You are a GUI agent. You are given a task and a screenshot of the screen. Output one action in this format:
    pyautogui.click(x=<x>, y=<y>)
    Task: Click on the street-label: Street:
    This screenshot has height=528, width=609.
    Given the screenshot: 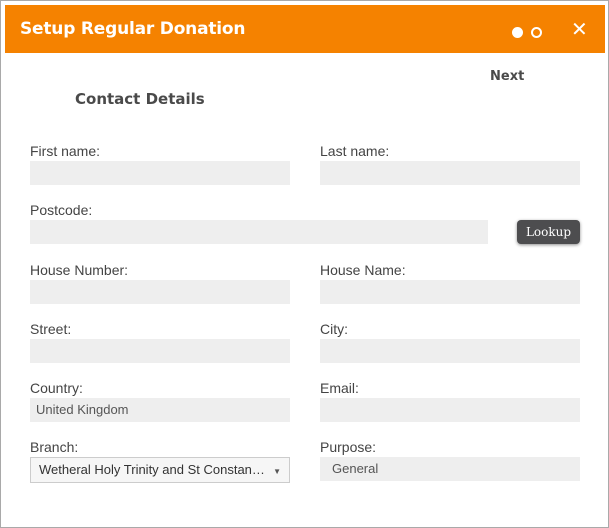 What is the action you would take?
    pyautogui.click(x=51, y=329)
    